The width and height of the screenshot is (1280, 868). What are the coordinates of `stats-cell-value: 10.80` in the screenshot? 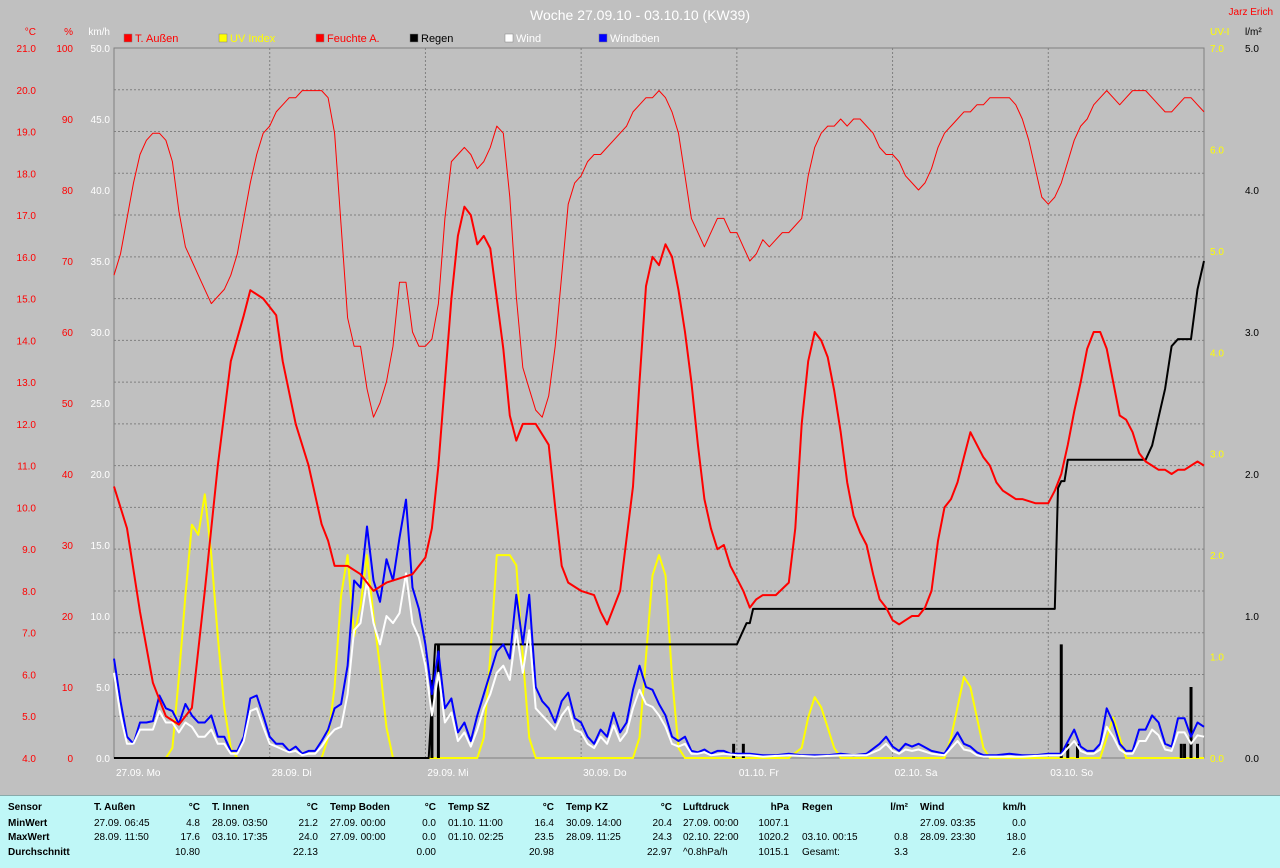 It's located at (187, 852).